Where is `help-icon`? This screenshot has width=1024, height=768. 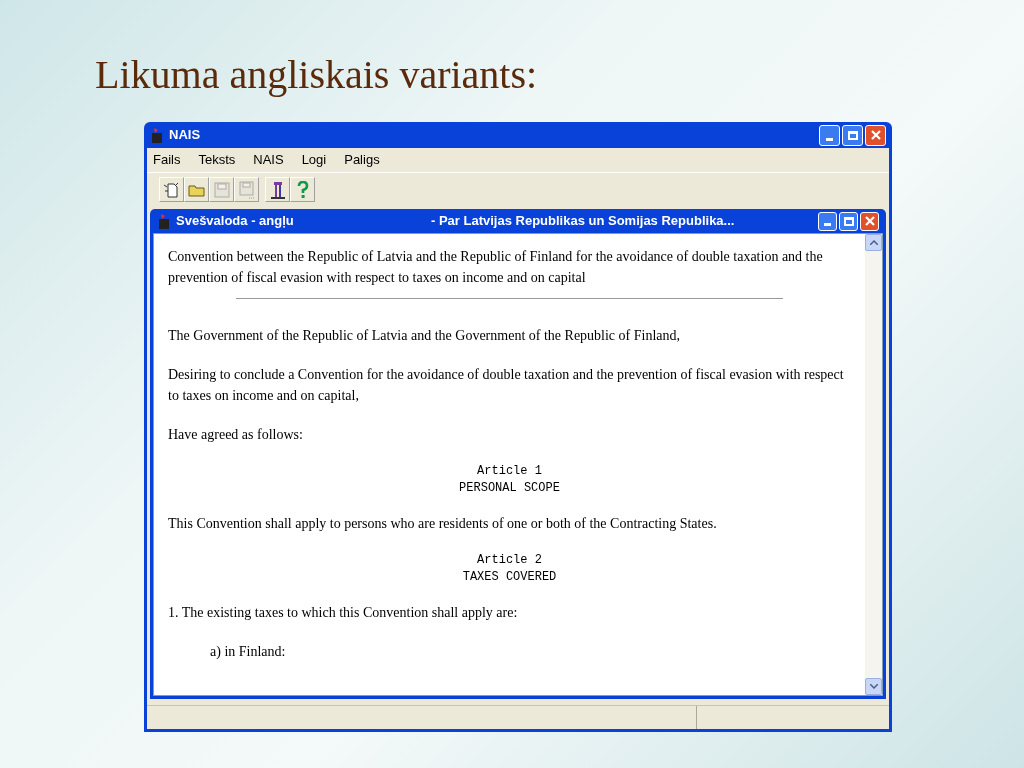 help-icon is located at coordinates (302, 189).